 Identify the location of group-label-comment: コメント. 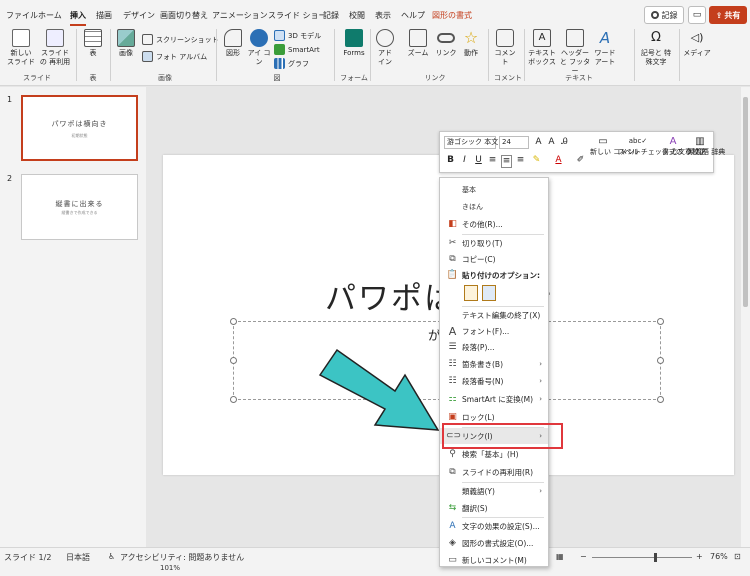
(508, 78).